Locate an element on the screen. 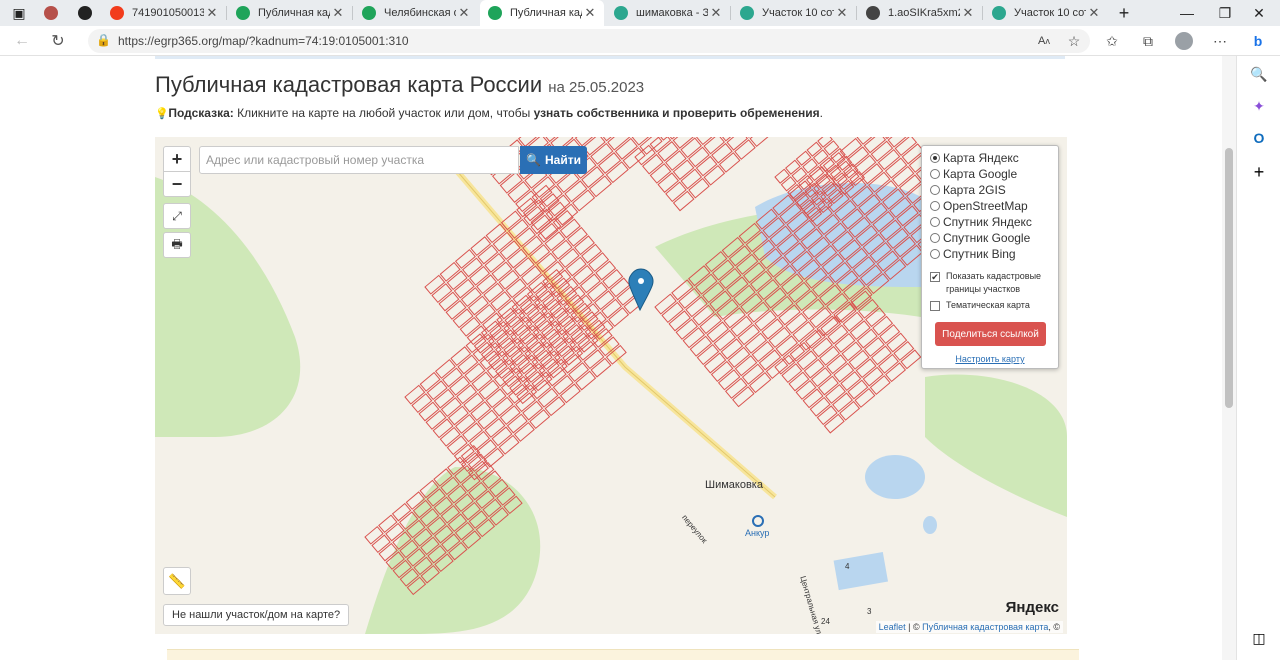  find-button: 🔍 Найти is located at coordinates (553, 160).